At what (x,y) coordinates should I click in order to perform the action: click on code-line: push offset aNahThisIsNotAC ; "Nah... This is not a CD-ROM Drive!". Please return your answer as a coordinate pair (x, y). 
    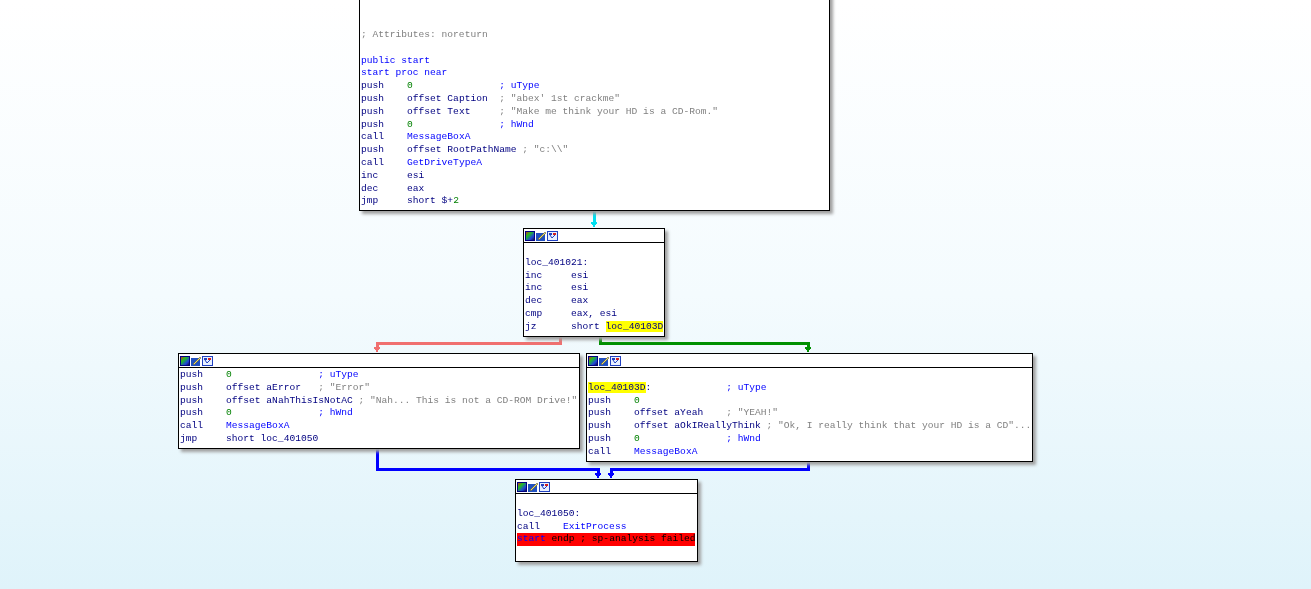
    Looking at the image, I should click on (379, 401).